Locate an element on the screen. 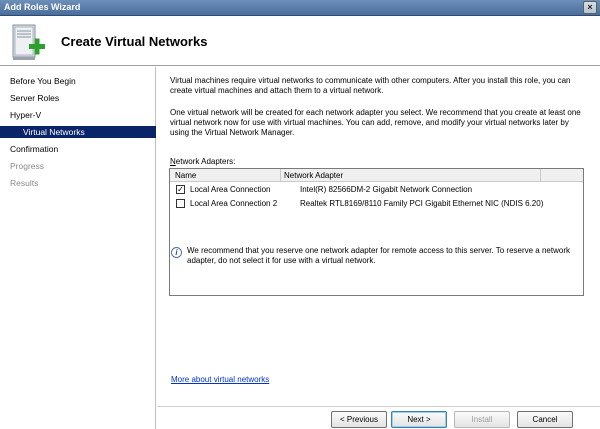 This screenshot has height=429, width=600. step-virtual-networks: Virtual Networks is located at coordinates (78, 132).